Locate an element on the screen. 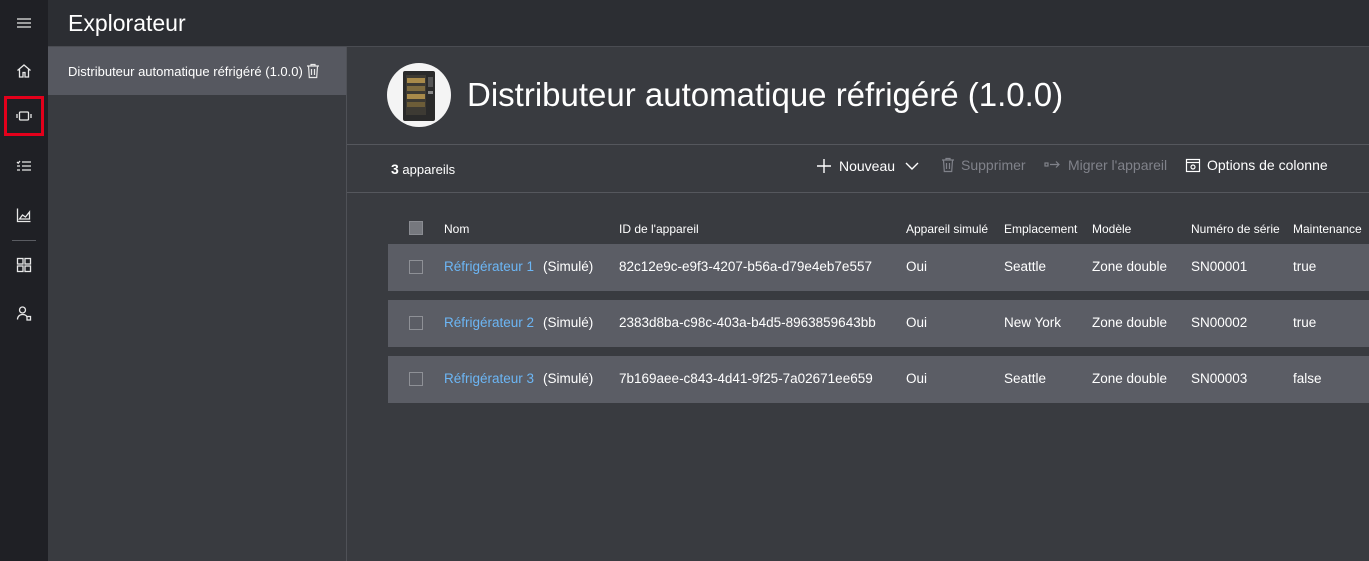 This screenshot has height=561, width=1369. left-nav-rail is located at coordinates (24, 280).